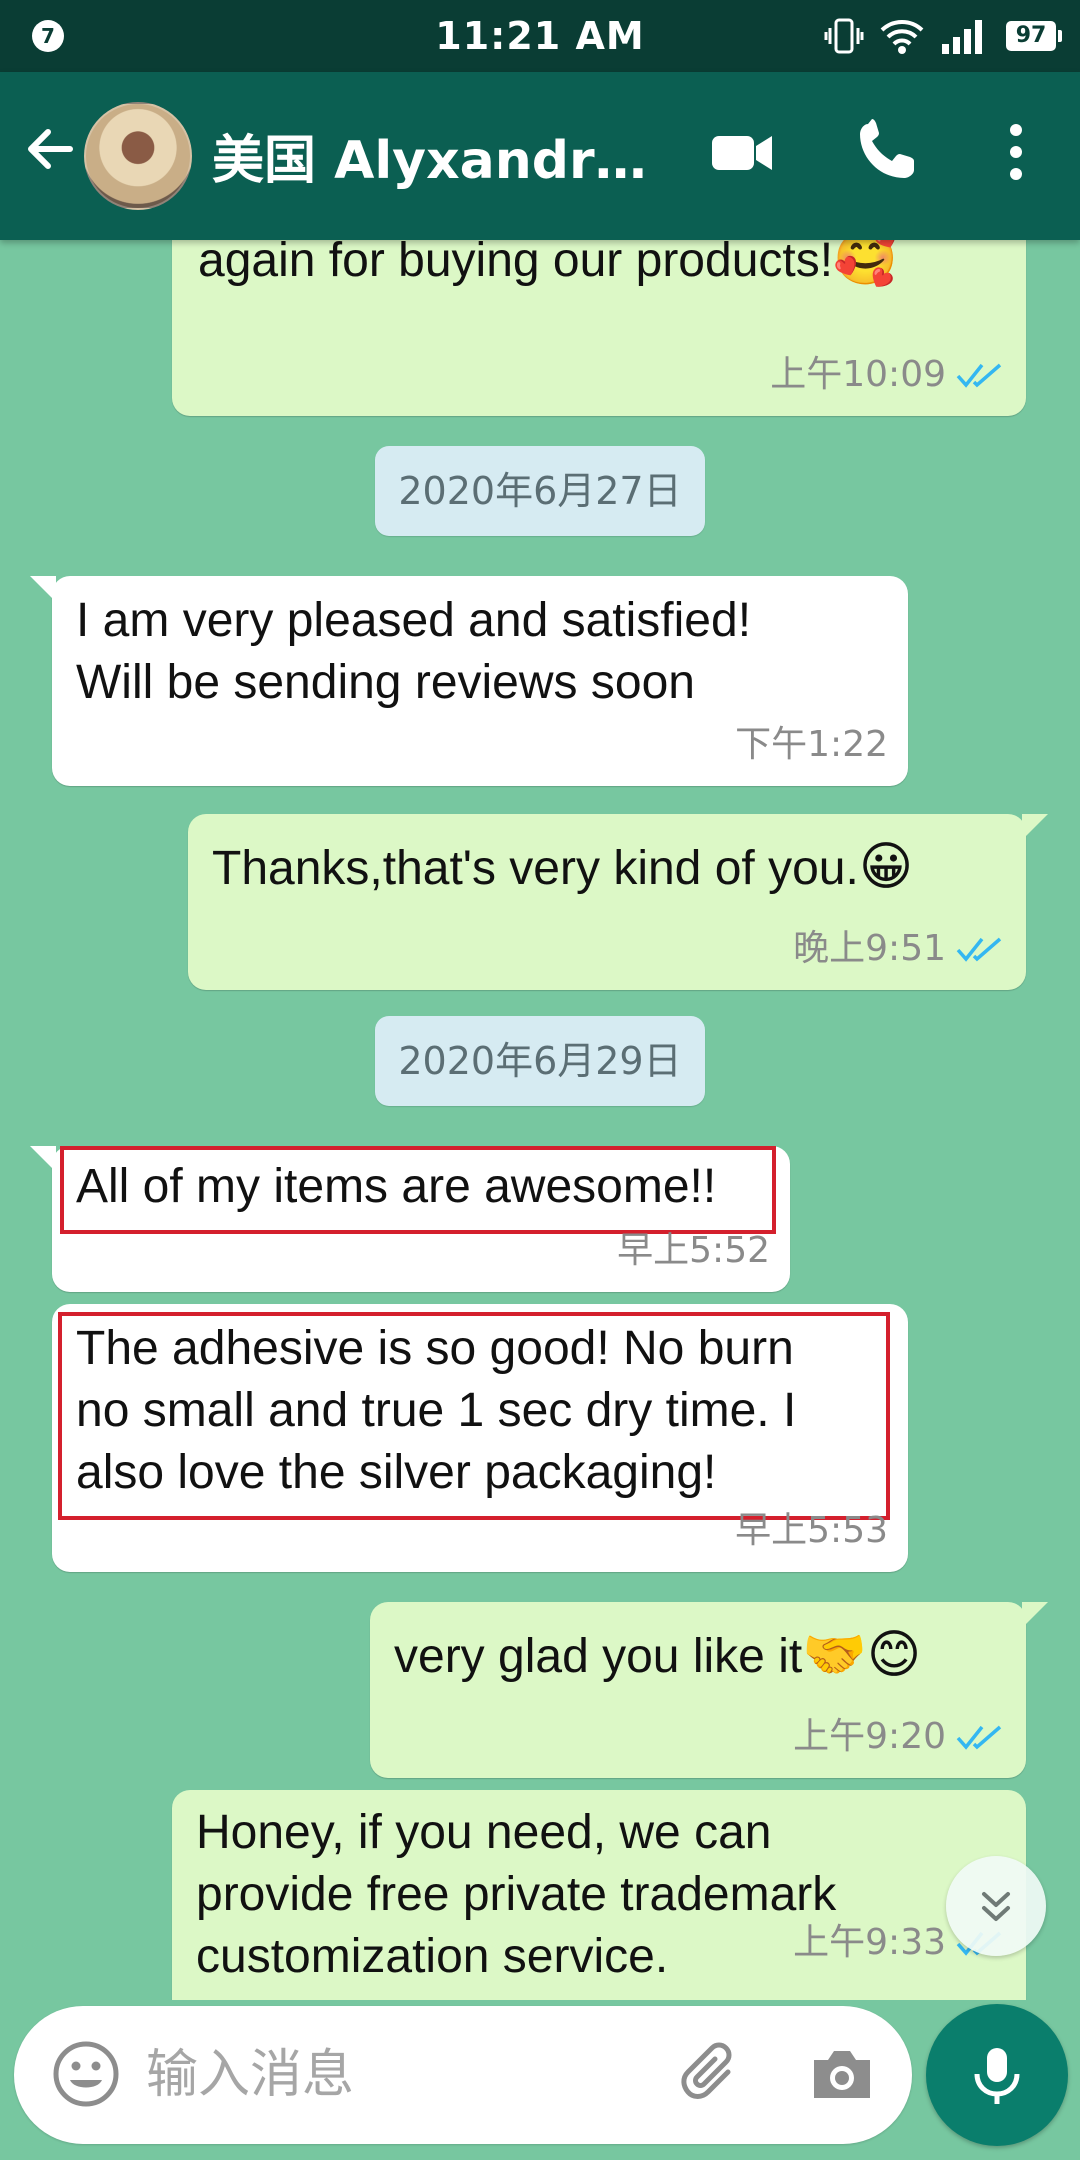 Image resolution: width=1080 pixels, height=2160 pixels. What do you see at coordinates (742, 152) in the screenshot?
I see `video-call-icon` at bounding box center [742, 152].